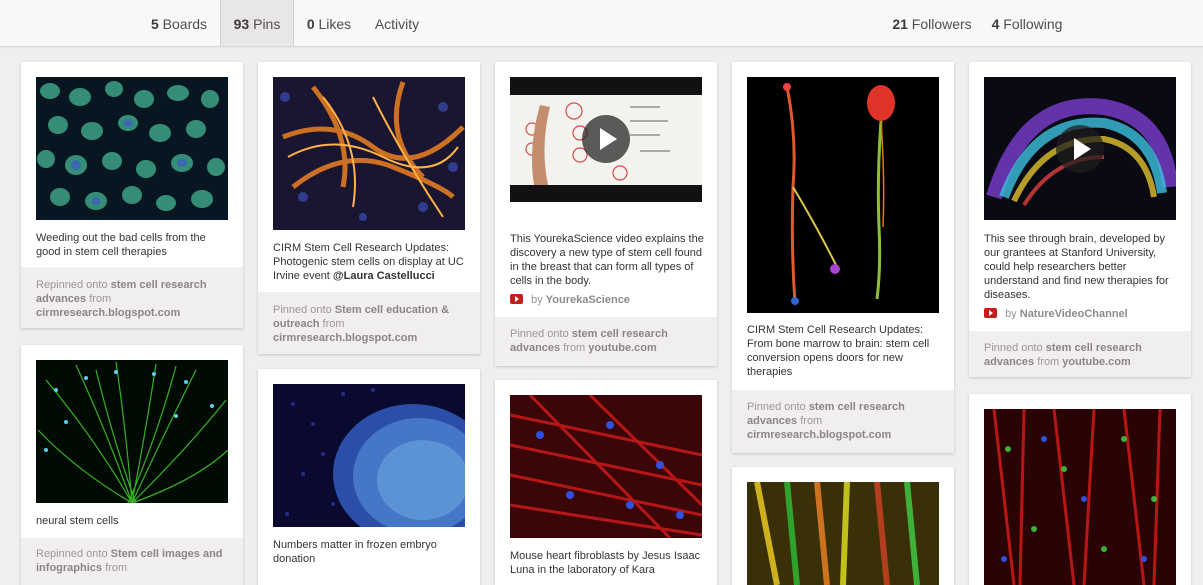 This screenshot has width=1203, height=585. What do you see at coordinates (900, 24) in the screenshot?
I see `followers-count: 21` at bounding box center [900, 24].